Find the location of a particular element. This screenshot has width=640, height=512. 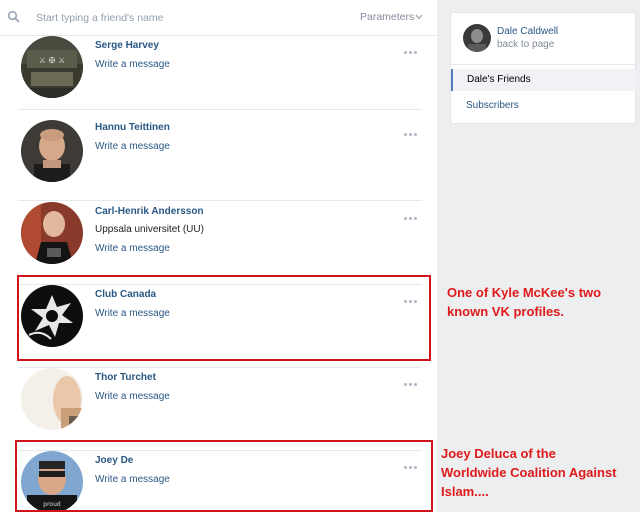

friend-name: Hannu Teittinen is located at coordinates (132, 127).